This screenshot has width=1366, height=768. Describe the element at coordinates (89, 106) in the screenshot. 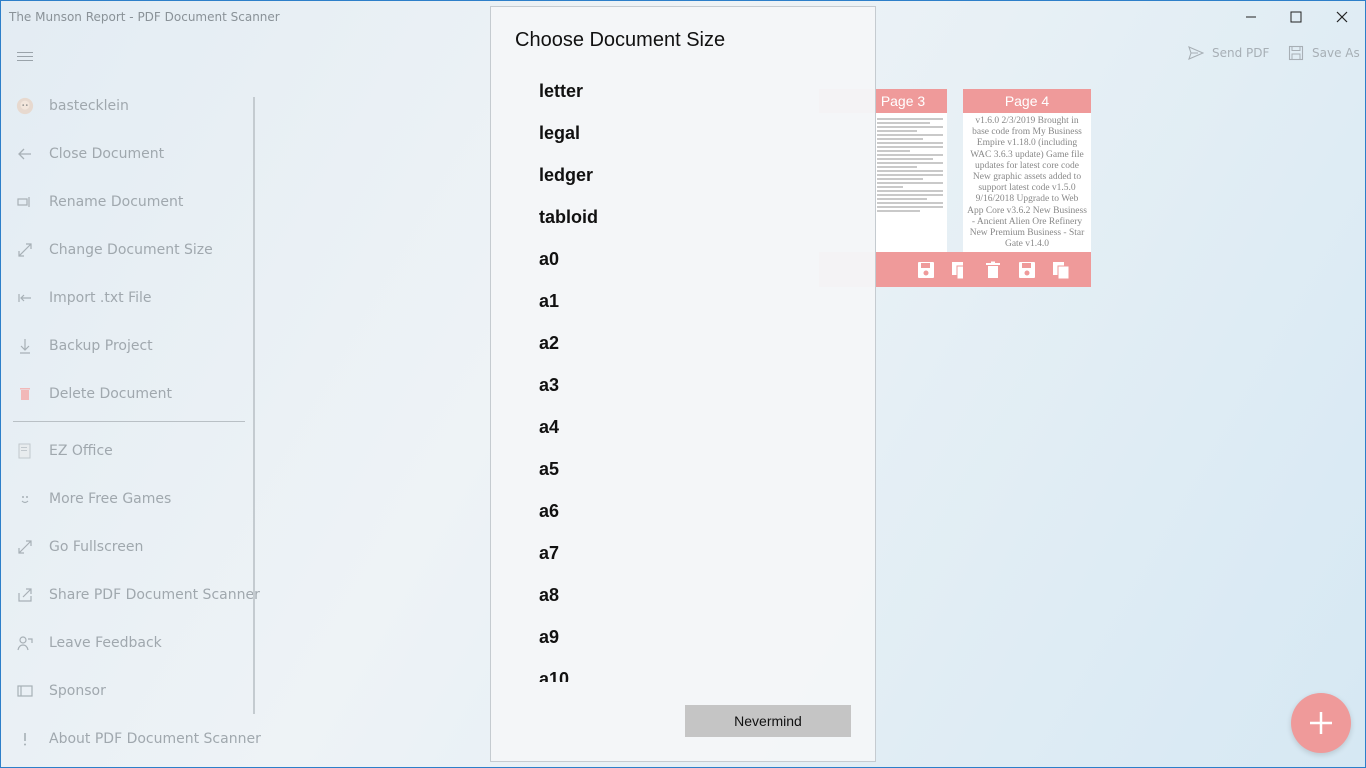

I see `sidebar-item-label: bastecklein` at that location.